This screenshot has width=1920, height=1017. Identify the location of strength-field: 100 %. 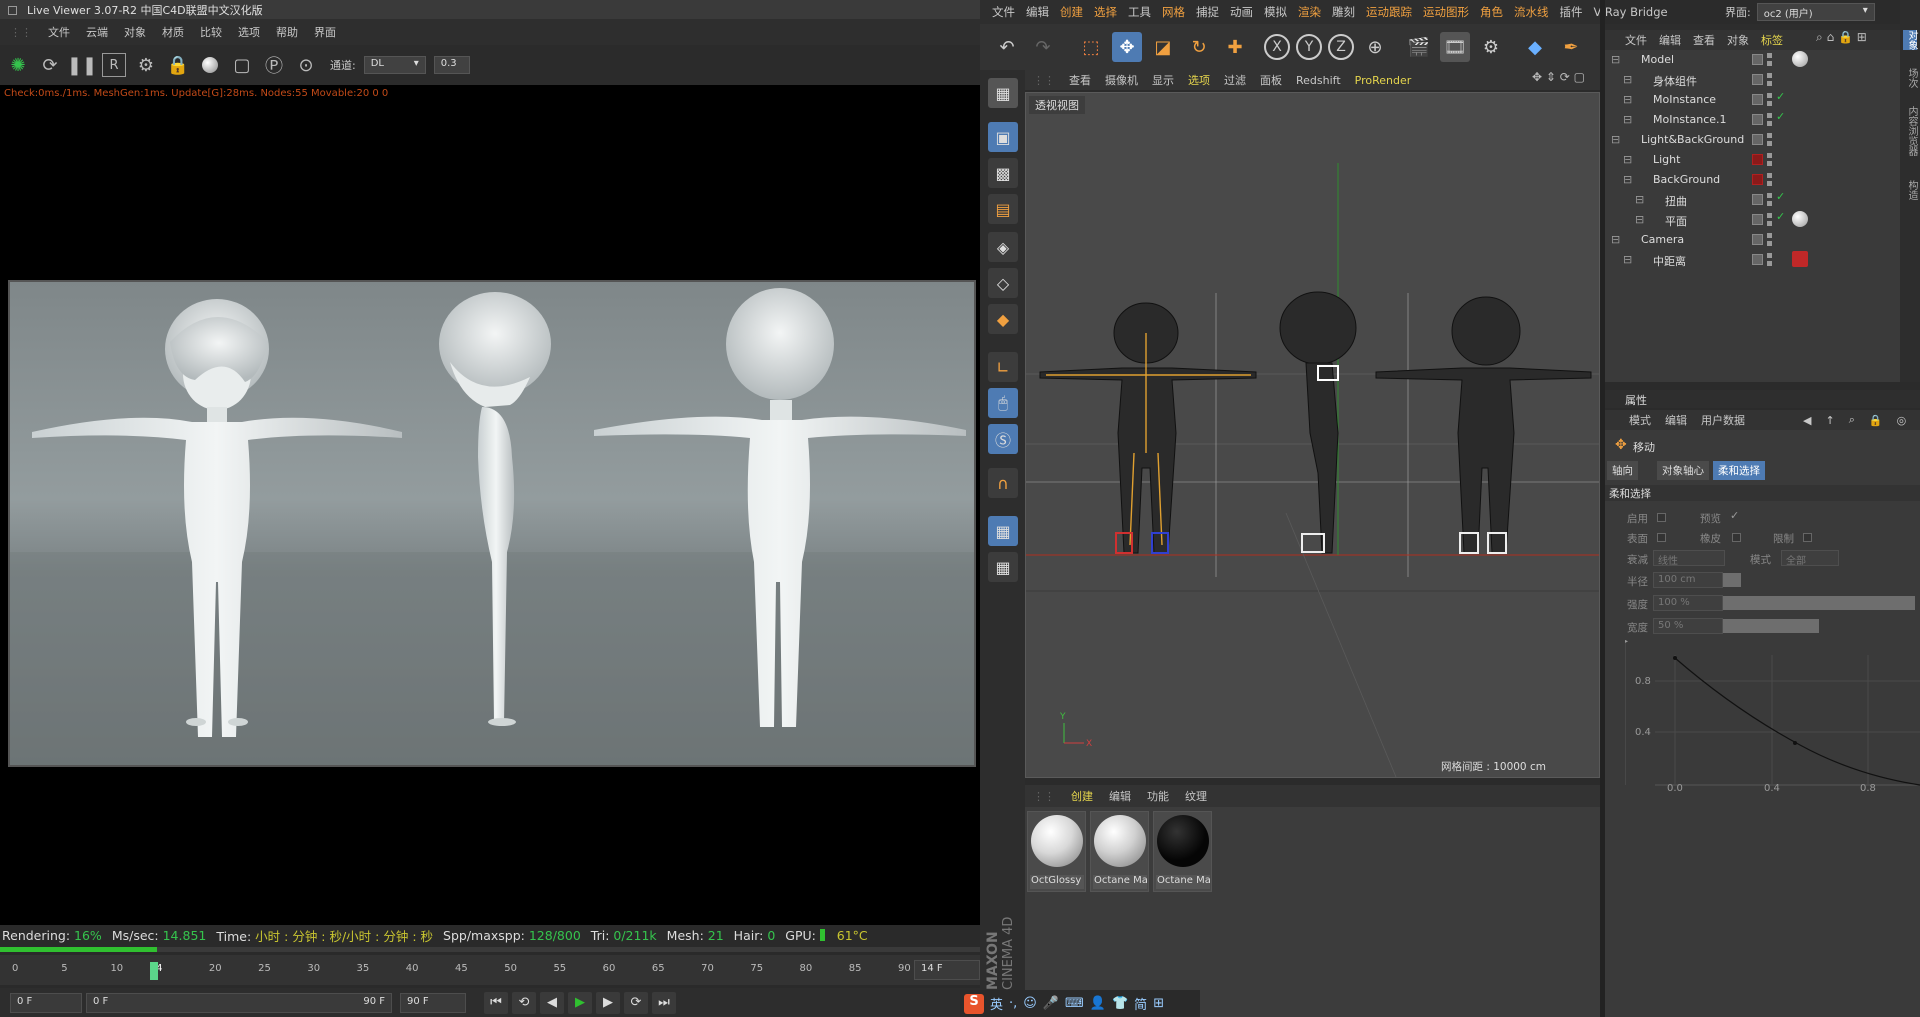
(1688, 603).